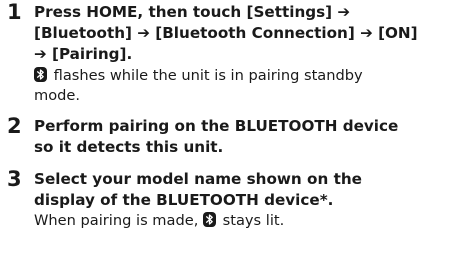 This screenshot has height=263, width=453. I want to click on note-line: mode., so click(241, 96).